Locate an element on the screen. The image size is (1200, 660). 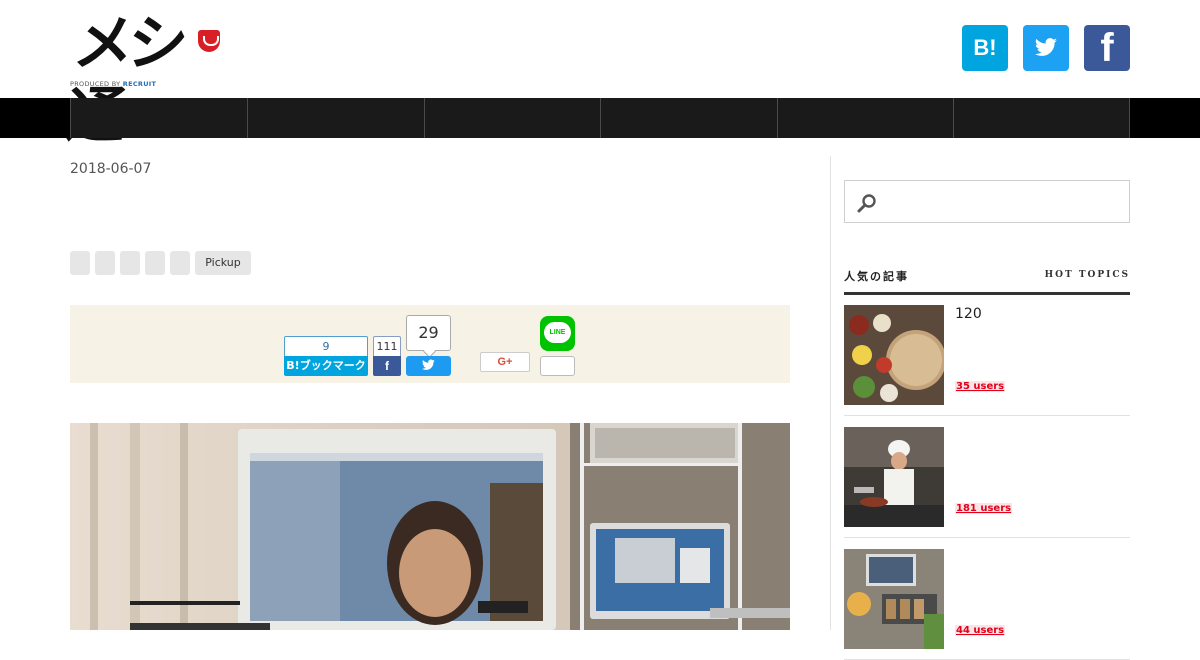
twitter-bird-icon is located at coordinates (1045, 47).